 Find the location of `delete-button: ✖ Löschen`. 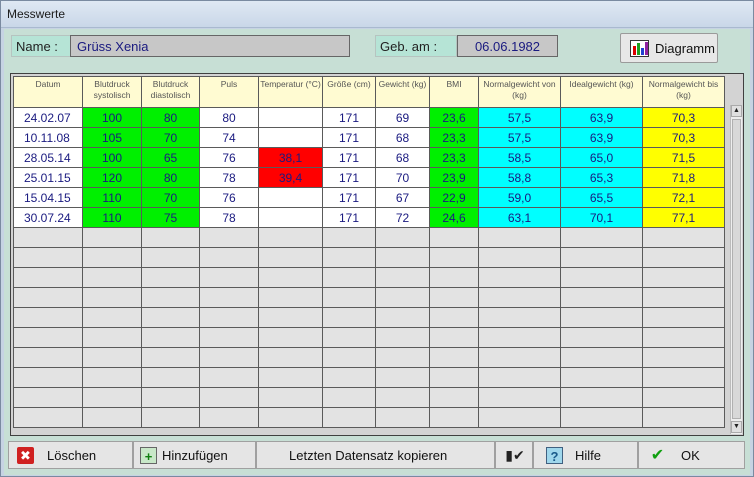

delete-button: ✖ Löschen is located at coordinates (70, 455).